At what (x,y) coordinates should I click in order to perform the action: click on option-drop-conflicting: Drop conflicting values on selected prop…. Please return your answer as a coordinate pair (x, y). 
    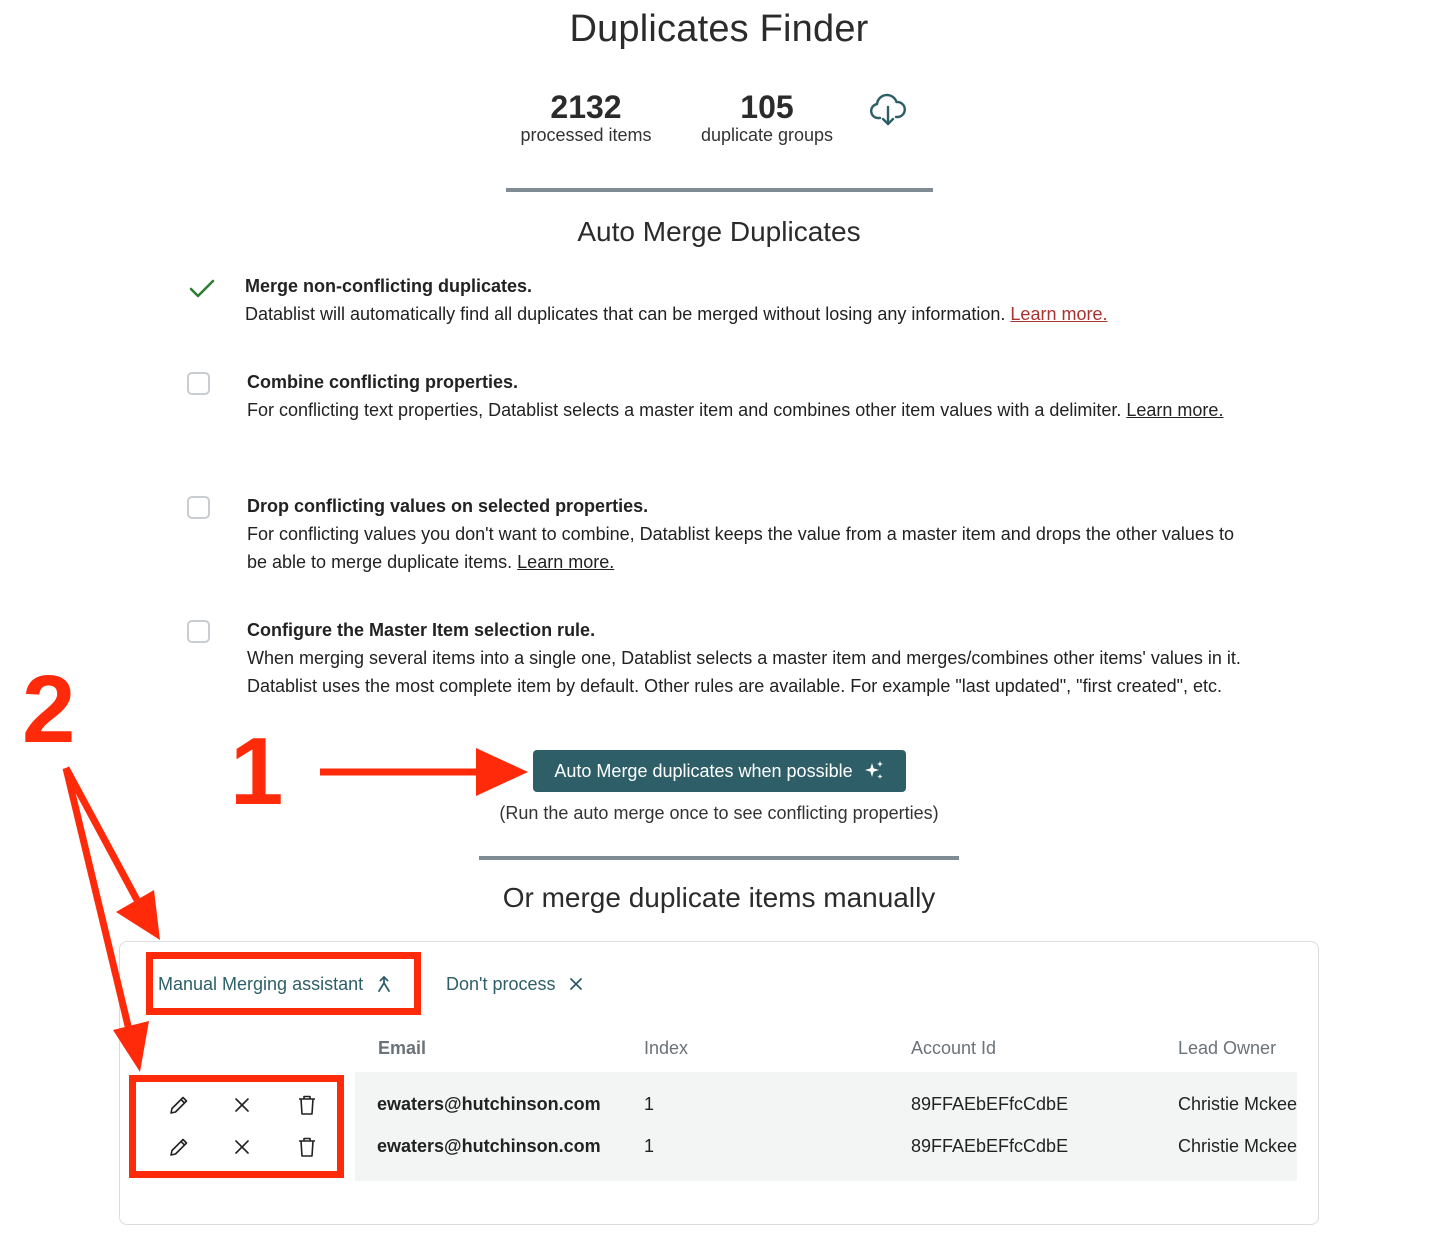
    Looking at the image, I should click on (752, 534).